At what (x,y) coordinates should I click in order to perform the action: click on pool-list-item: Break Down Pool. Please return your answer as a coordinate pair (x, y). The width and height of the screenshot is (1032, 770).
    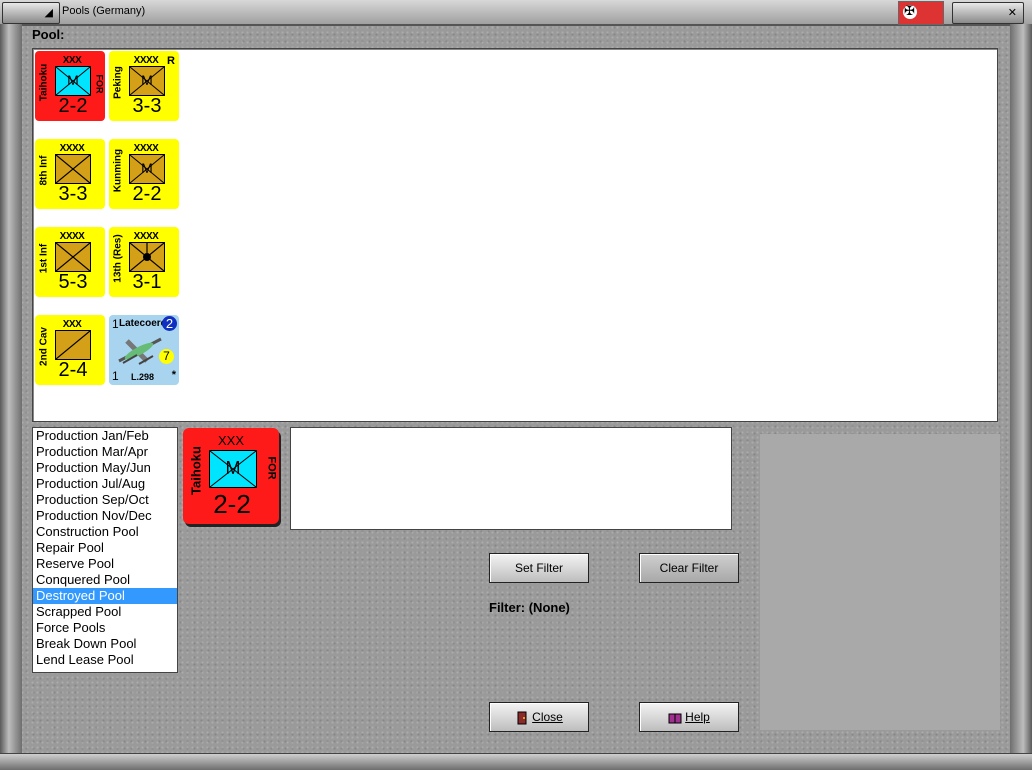
    Looking at the image, I should click on (105, 644).